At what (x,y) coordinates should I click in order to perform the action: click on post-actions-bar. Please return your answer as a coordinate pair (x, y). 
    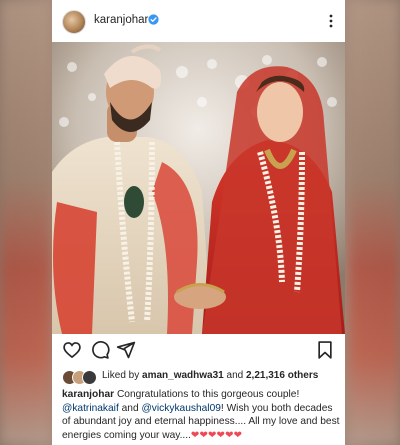
    Looking at the image, I should click on (198, 350).